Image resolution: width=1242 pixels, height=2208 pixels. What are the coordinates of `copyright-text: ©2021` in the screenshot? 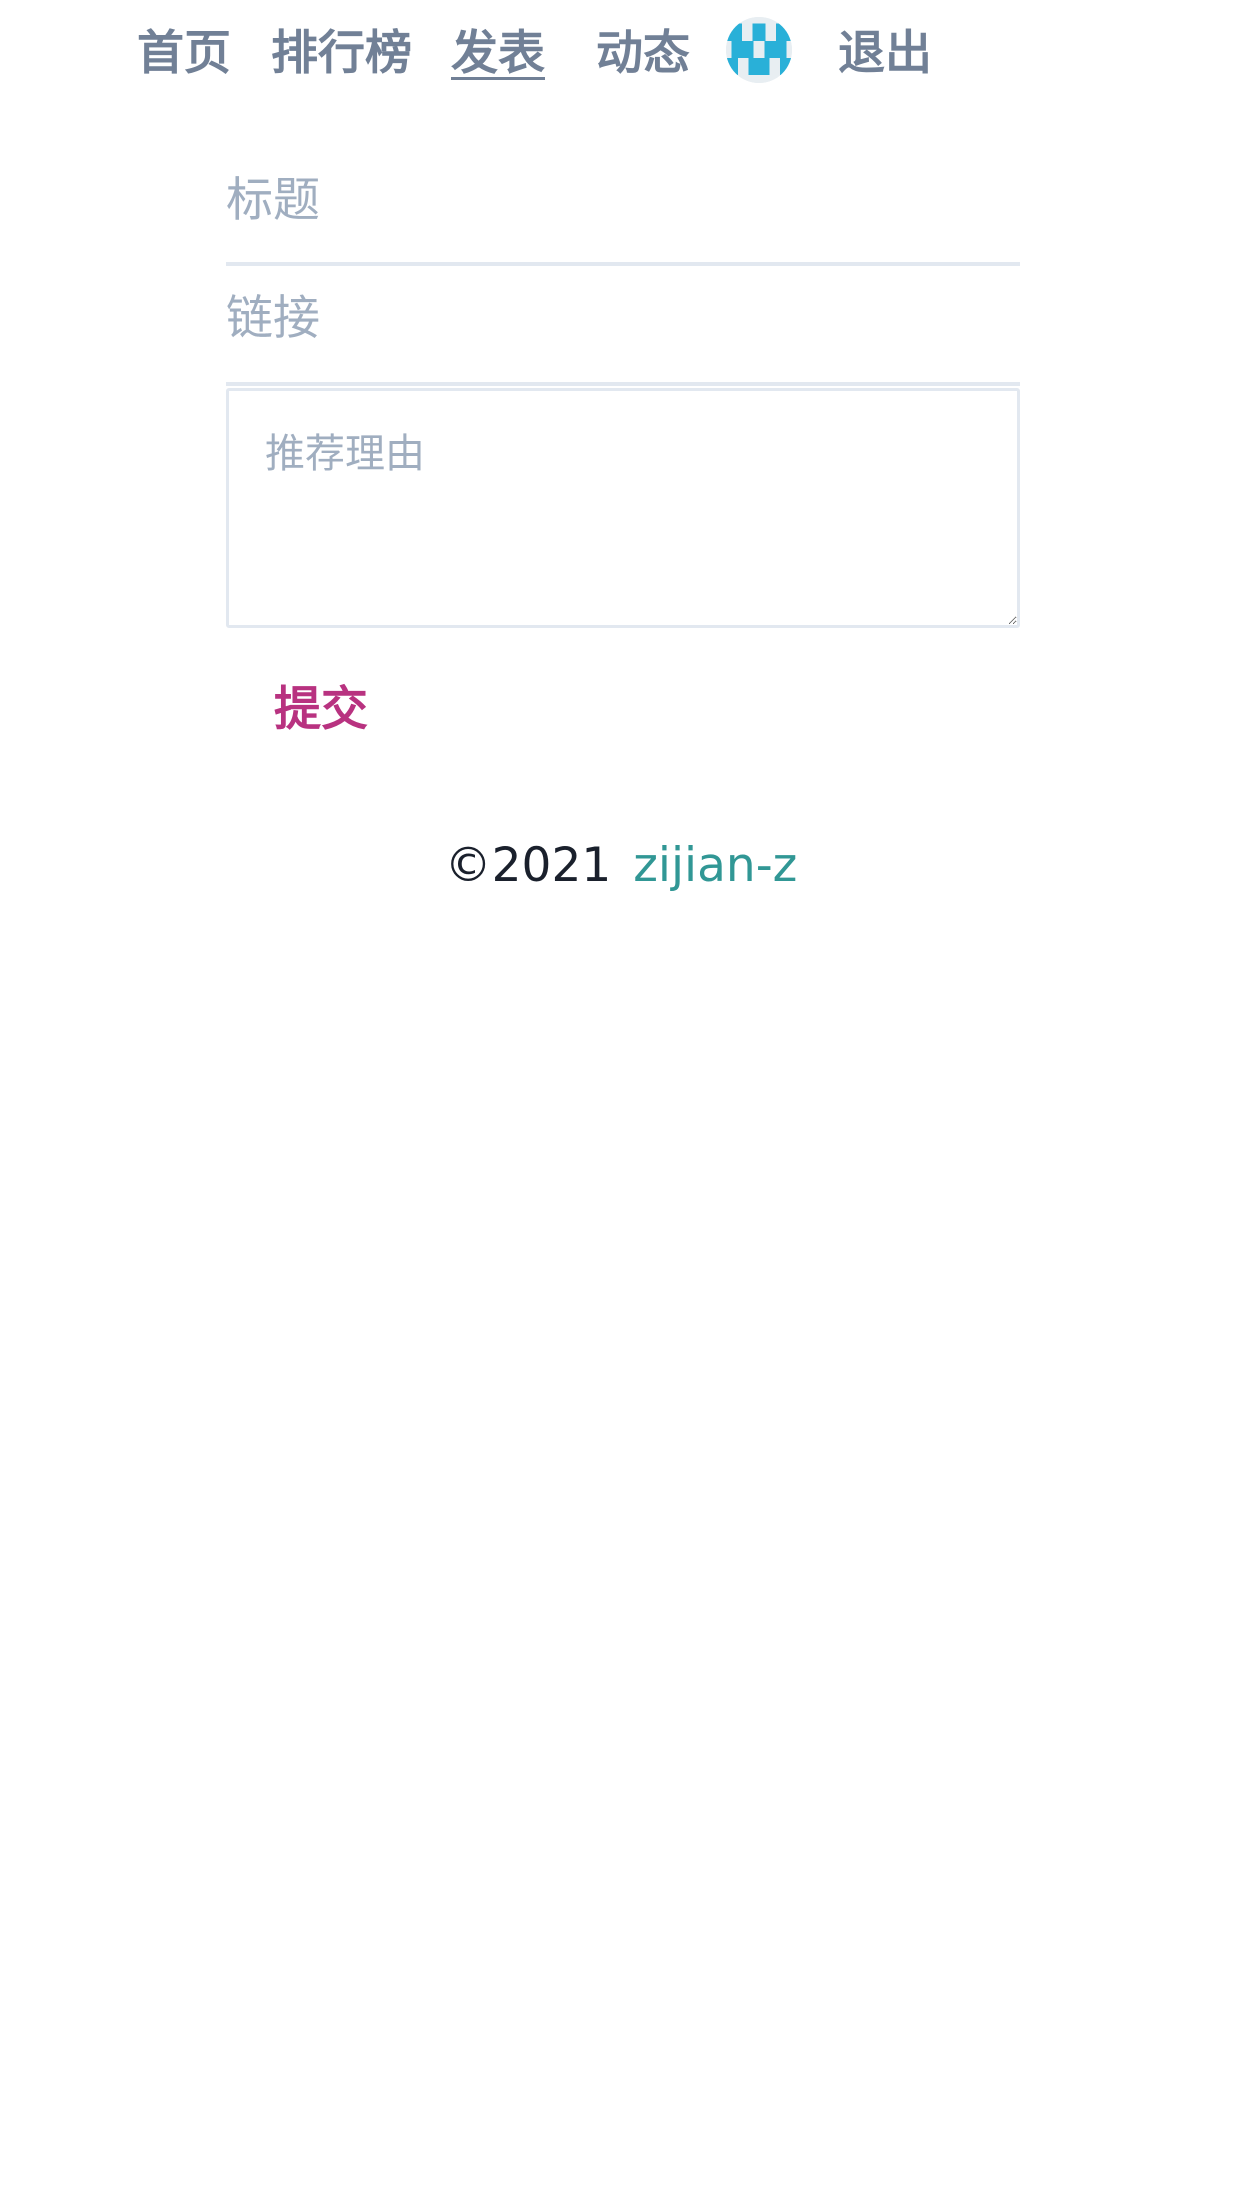 It's located at (528, 865).